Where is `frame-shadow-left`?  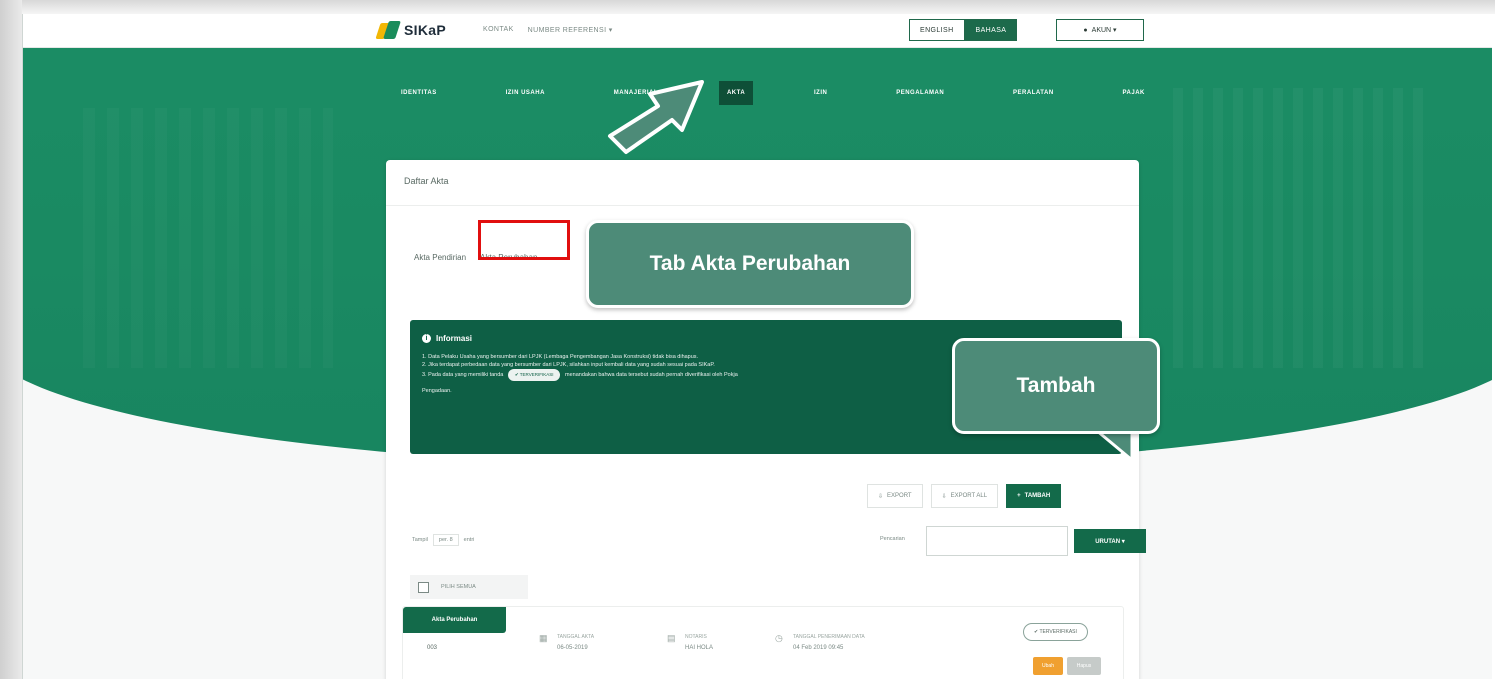 frame-shadow-left is located at coordinates (11, 339).